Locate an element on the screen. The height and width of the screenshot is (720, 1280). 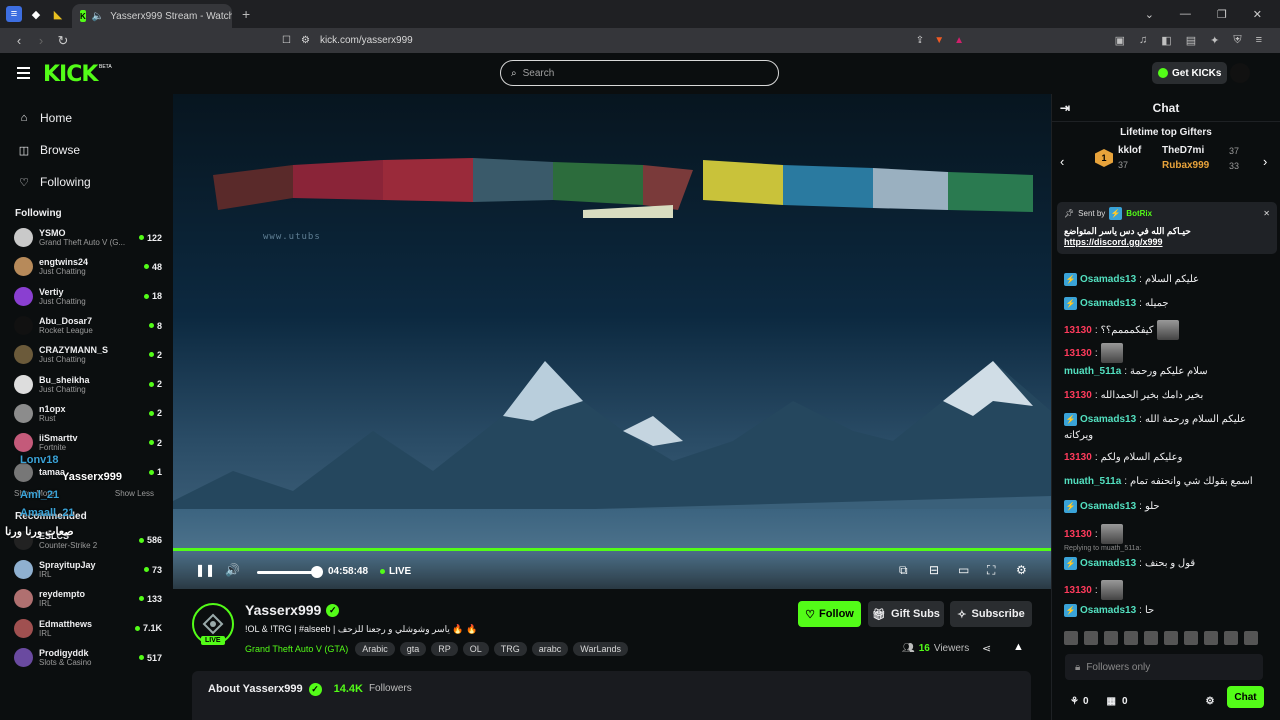
pinned-tab-icon: ◆ is located at coordinates (36, 14).